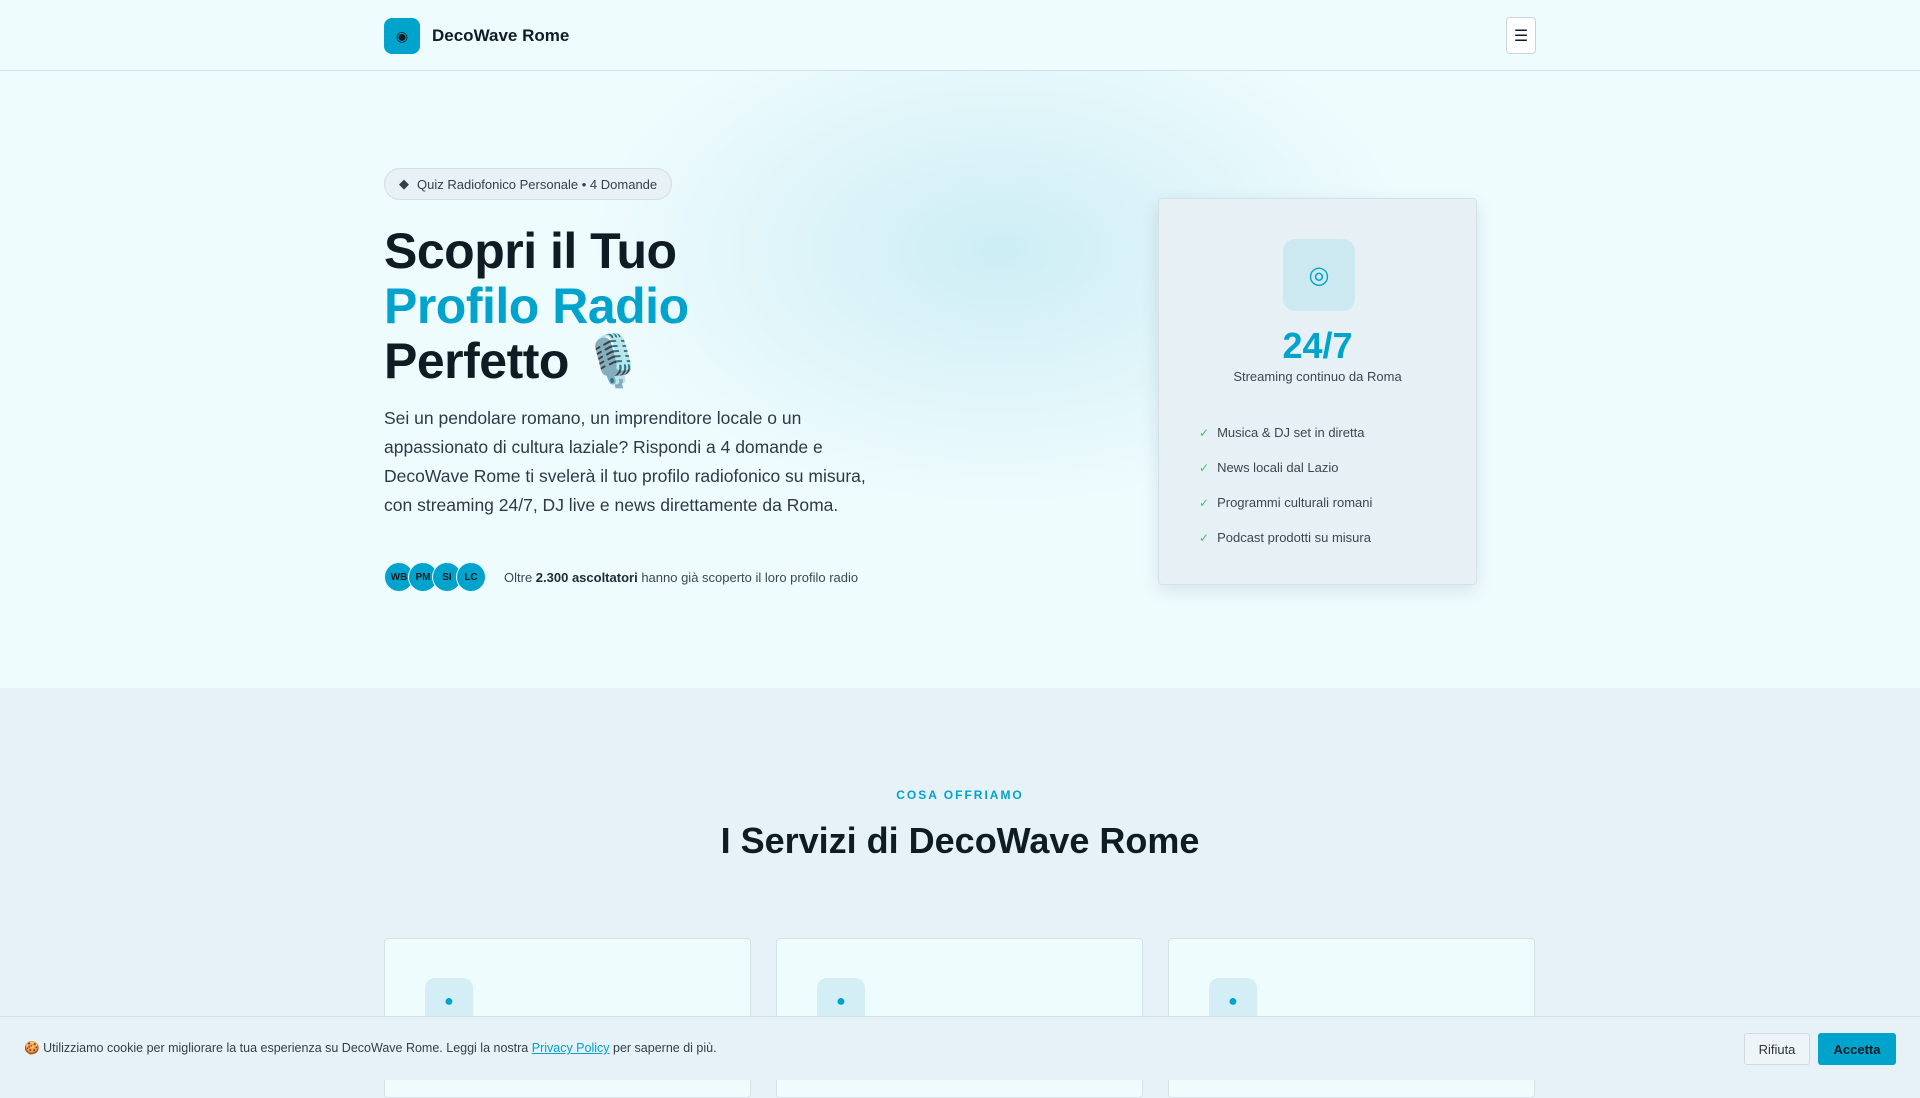  I want to click on site-header: ◉ DecoWave Rome ☰, so click(960, 35).